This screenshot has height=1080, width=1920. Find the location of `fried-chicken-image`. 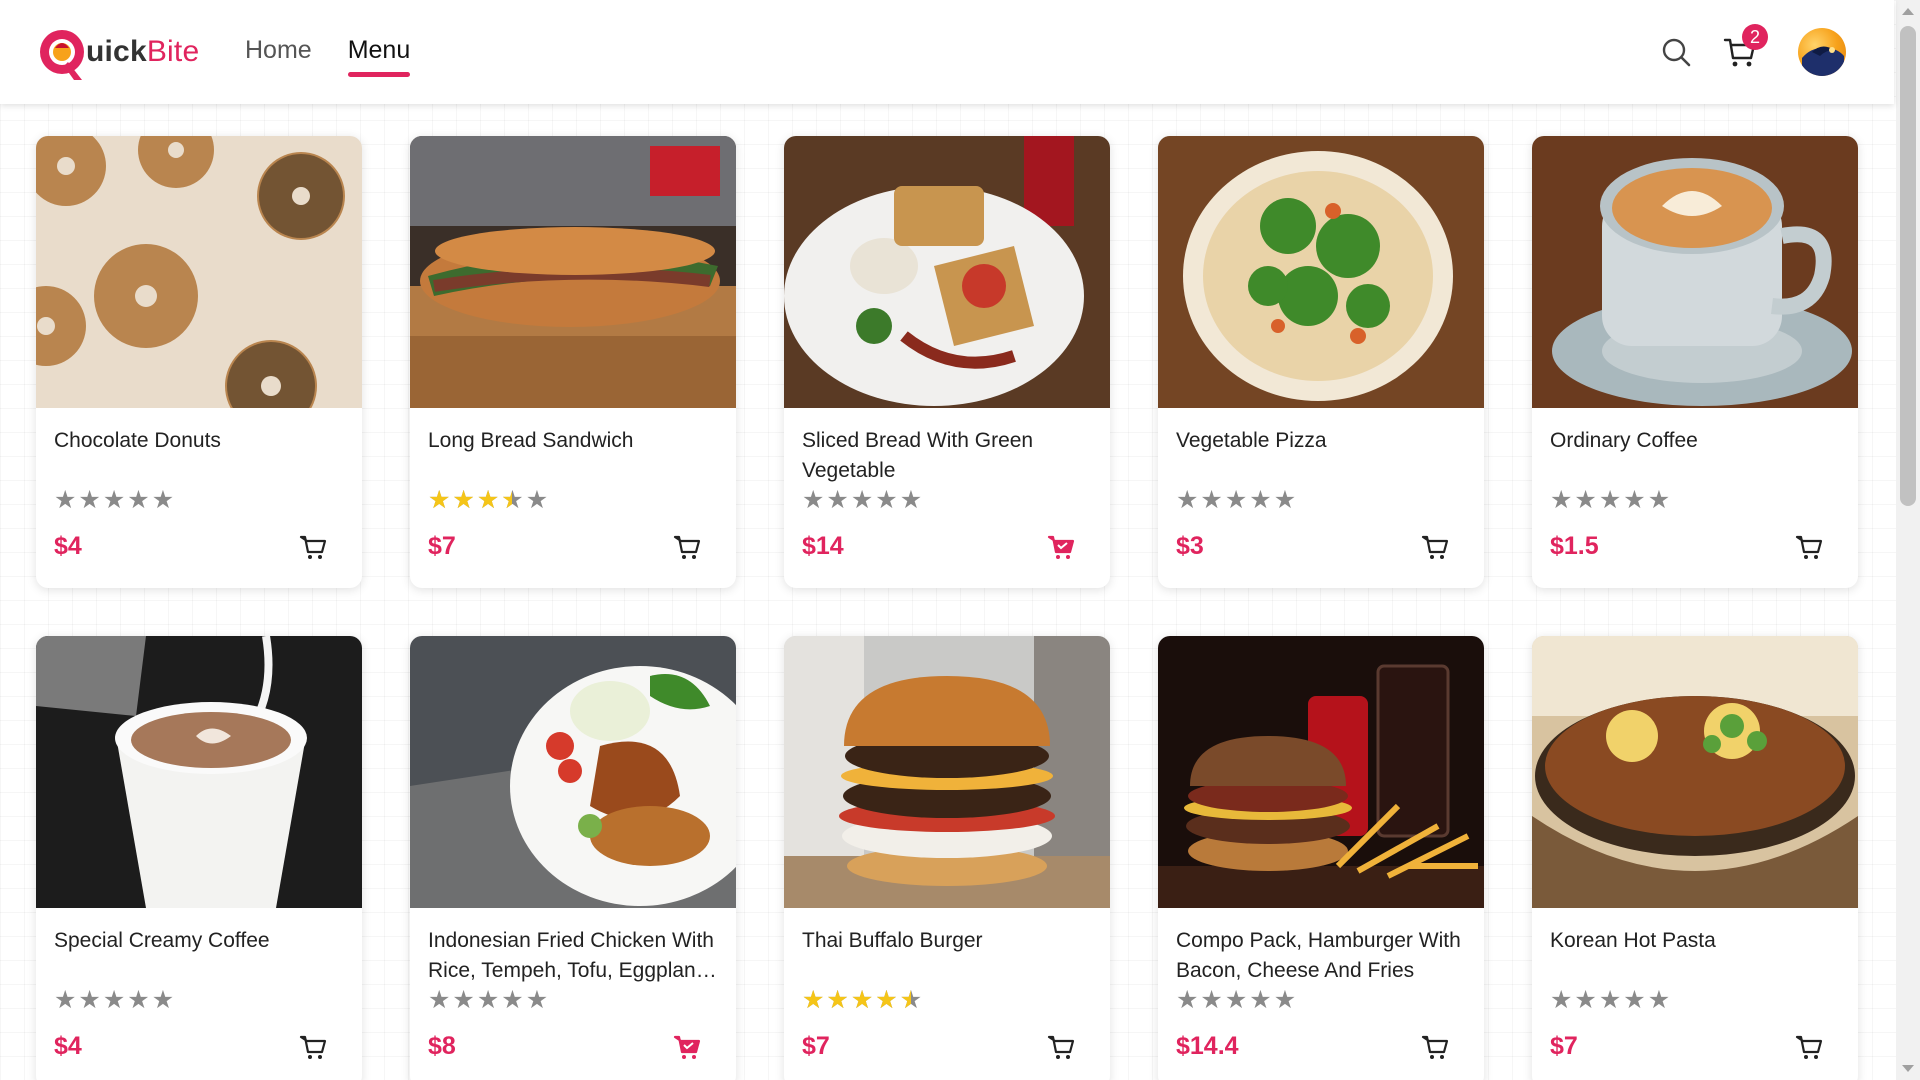

fried-chicken-image is located at coordinates (573, 772).